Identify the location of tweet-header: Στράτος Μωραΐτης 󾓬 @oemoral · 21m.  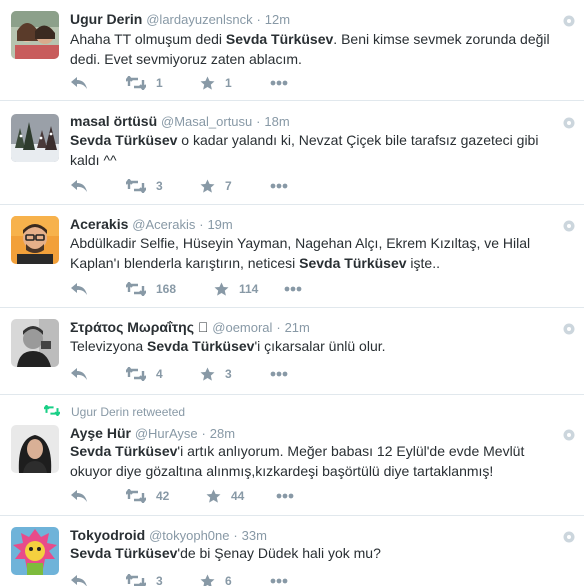
(190, 327).